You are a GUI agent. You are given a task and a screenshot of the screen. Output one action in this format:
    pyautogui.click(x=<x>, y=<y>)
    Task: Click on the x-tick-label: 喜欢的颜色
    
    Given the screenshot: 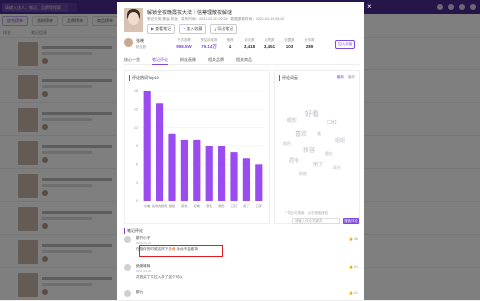 What is the action you would take?
    pyautogui.click(x=159, y=205)
    